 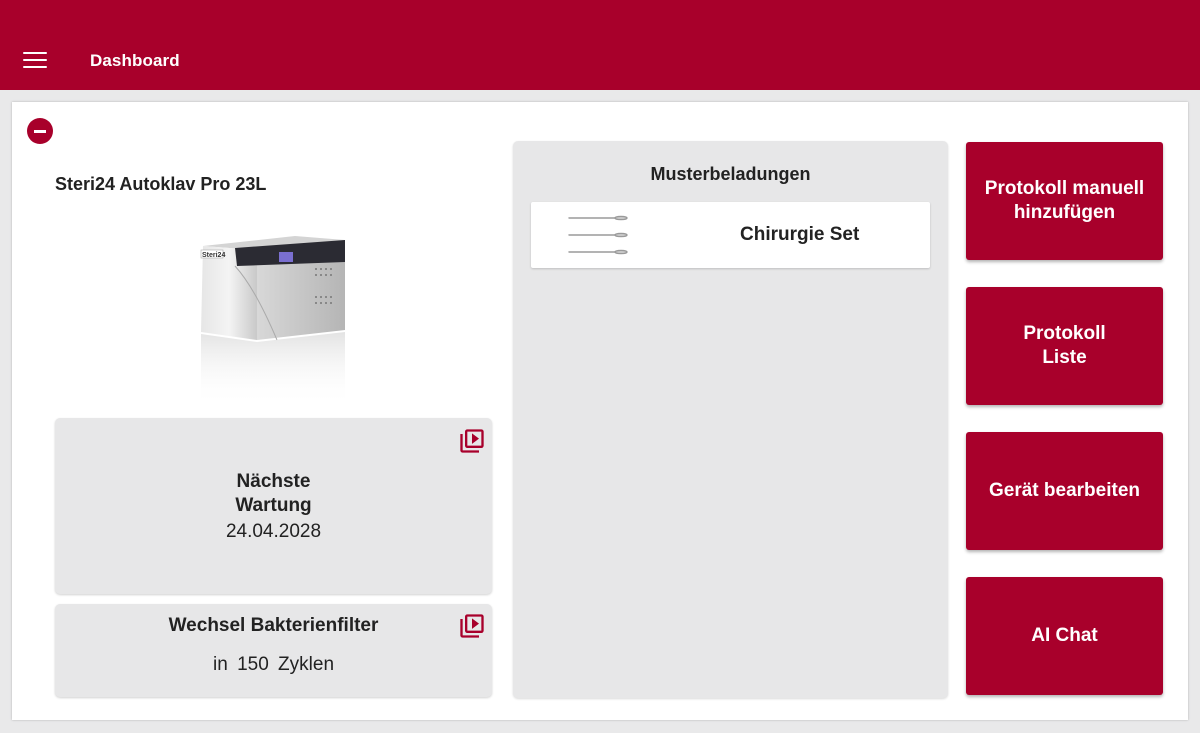 I want to click on filter-card: Wechsel Bakterienfilter in 150 Zyklen, so click(x=273, y=650).